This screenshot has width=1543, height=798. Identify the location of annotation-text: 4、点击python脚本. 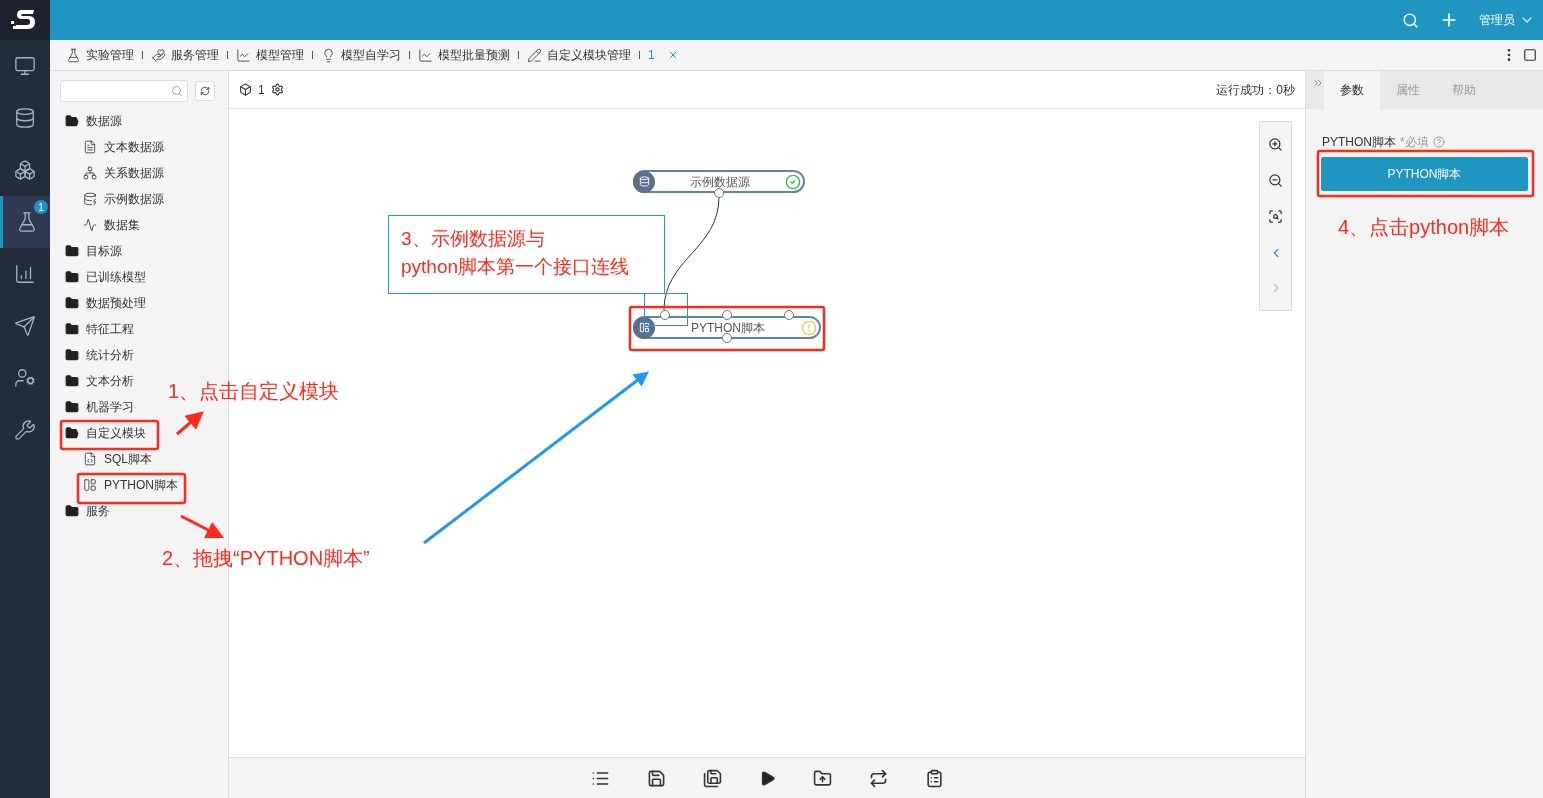
(1424, 227).